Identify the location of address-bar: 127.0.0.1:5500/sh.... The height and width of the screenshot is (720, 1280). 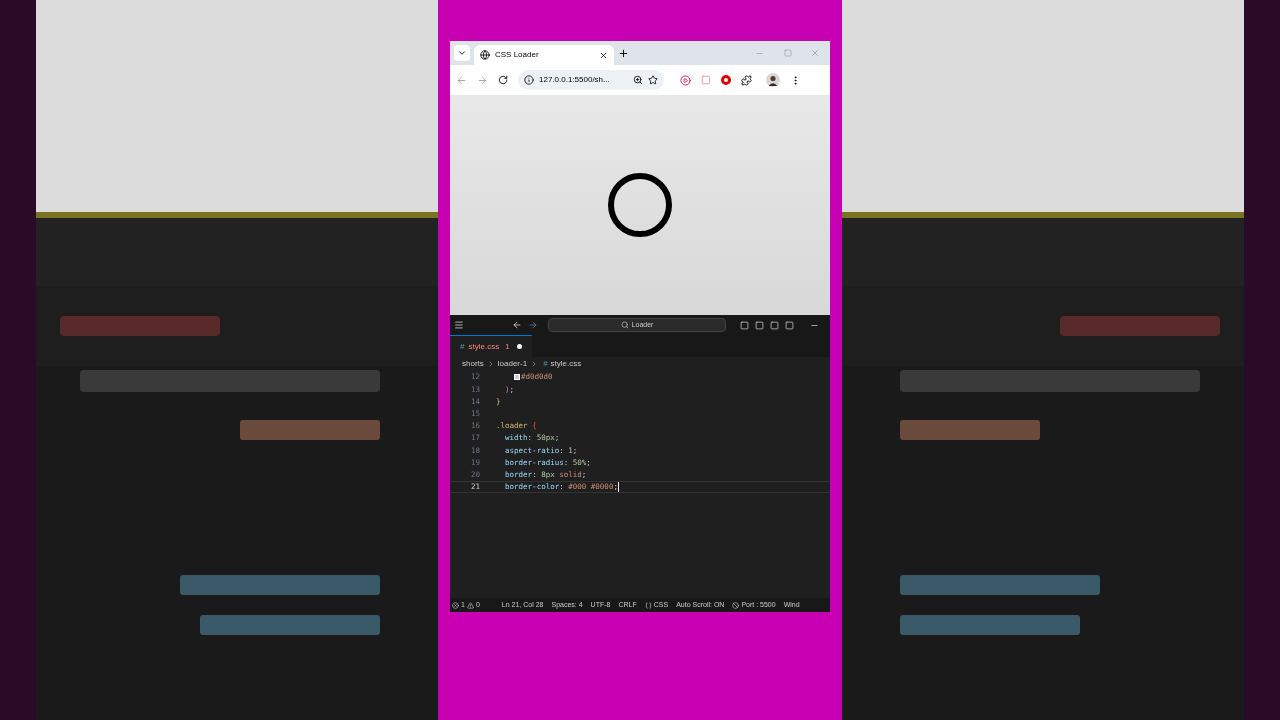
(591, 80).